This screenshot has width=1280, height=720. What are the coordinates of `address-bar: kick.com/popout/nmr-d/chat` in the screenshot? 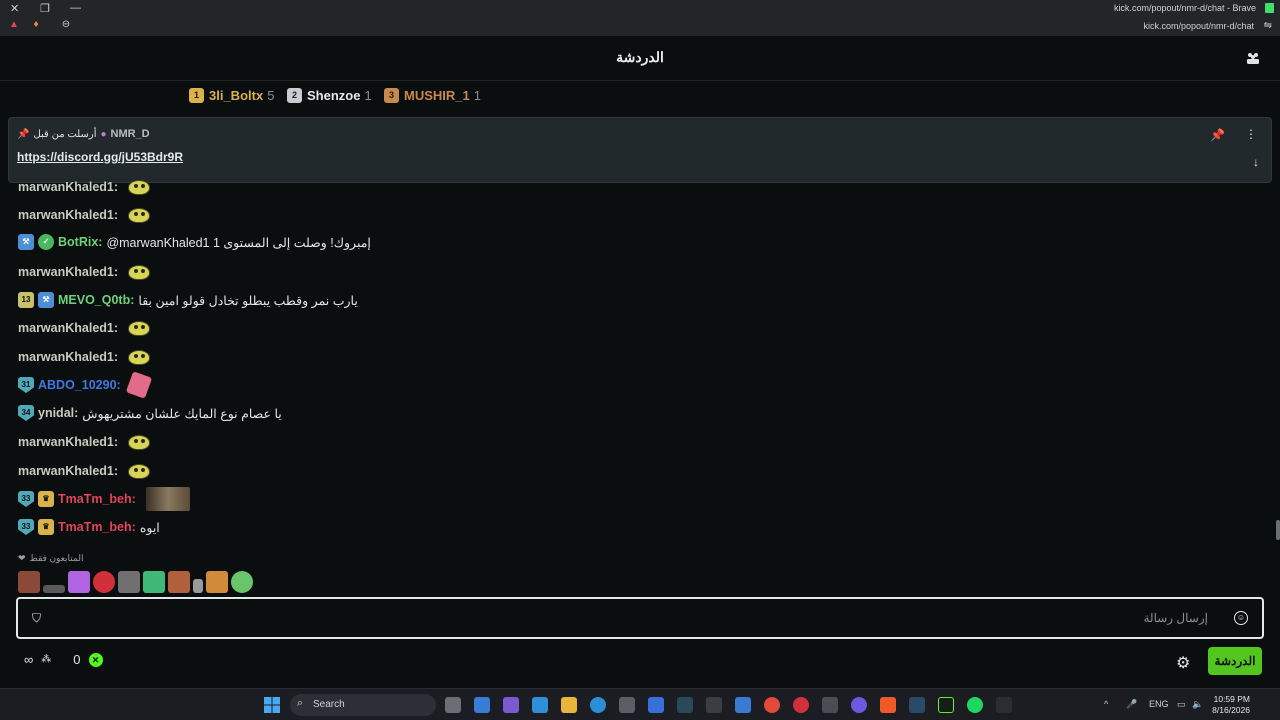 It's located at (1198, 26).